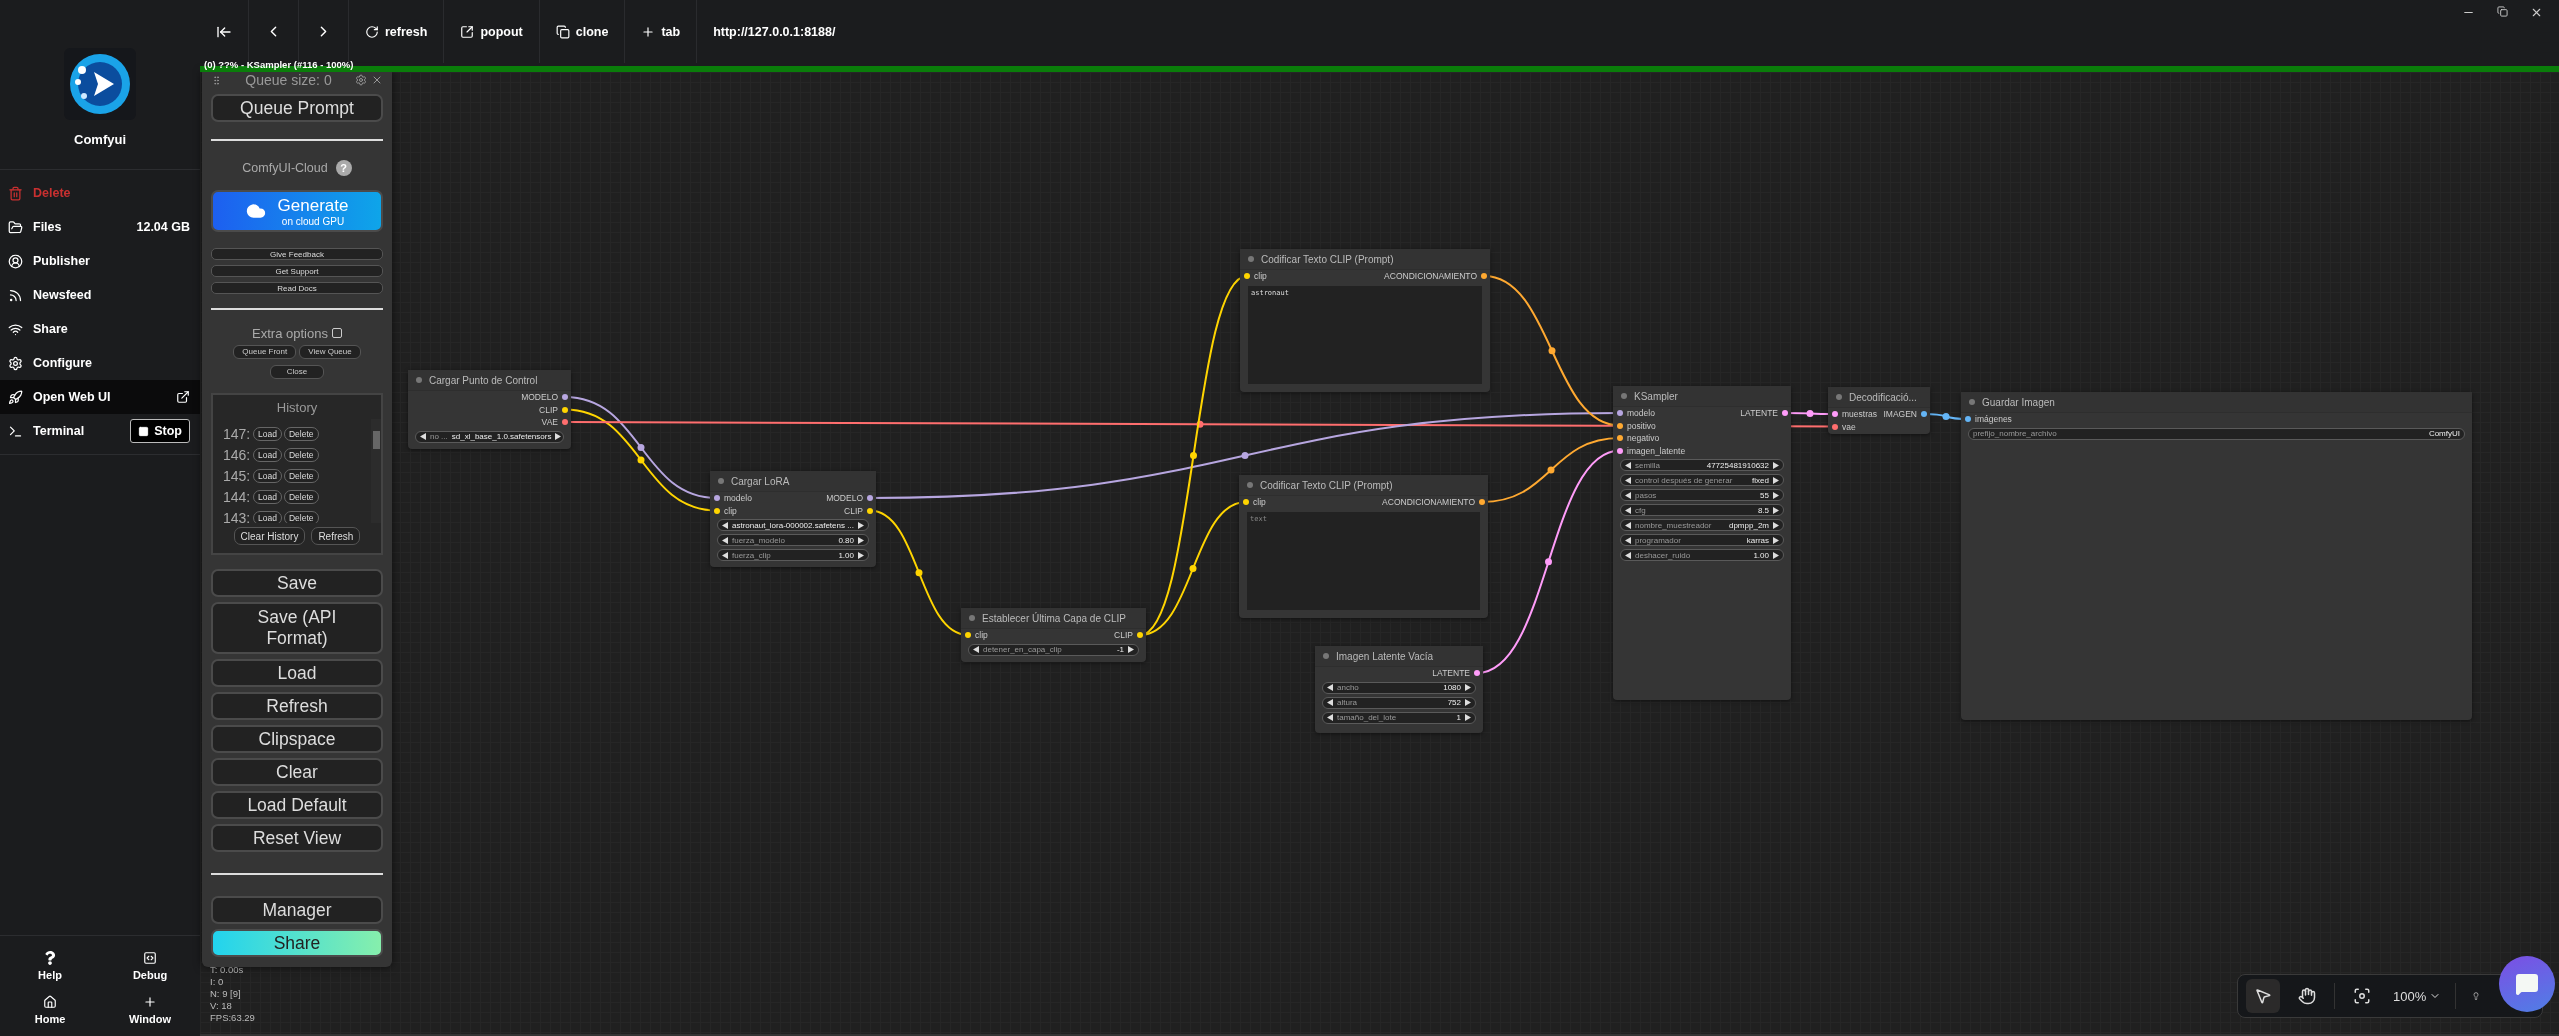 This screenshot has width=2559, height=1036. What do you see at coordinates (1053, 635) in the screenshot?
I see `node-card: Establecer Última Capa de CLIP clip CLIP detener_en_capa_clip -1` at bounding box center [1053, 635].